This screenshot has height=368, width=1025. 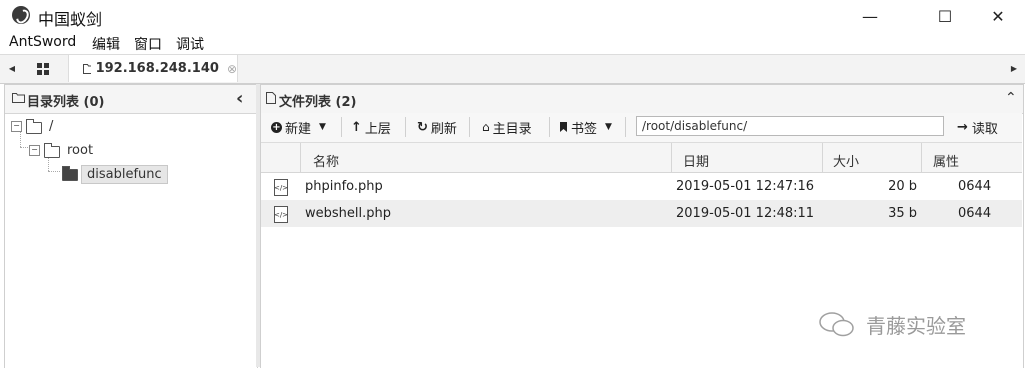 What do you see at coordinates (271, 98) in the screenshot?
I see `file-icon` at bounding box center [271, 98].